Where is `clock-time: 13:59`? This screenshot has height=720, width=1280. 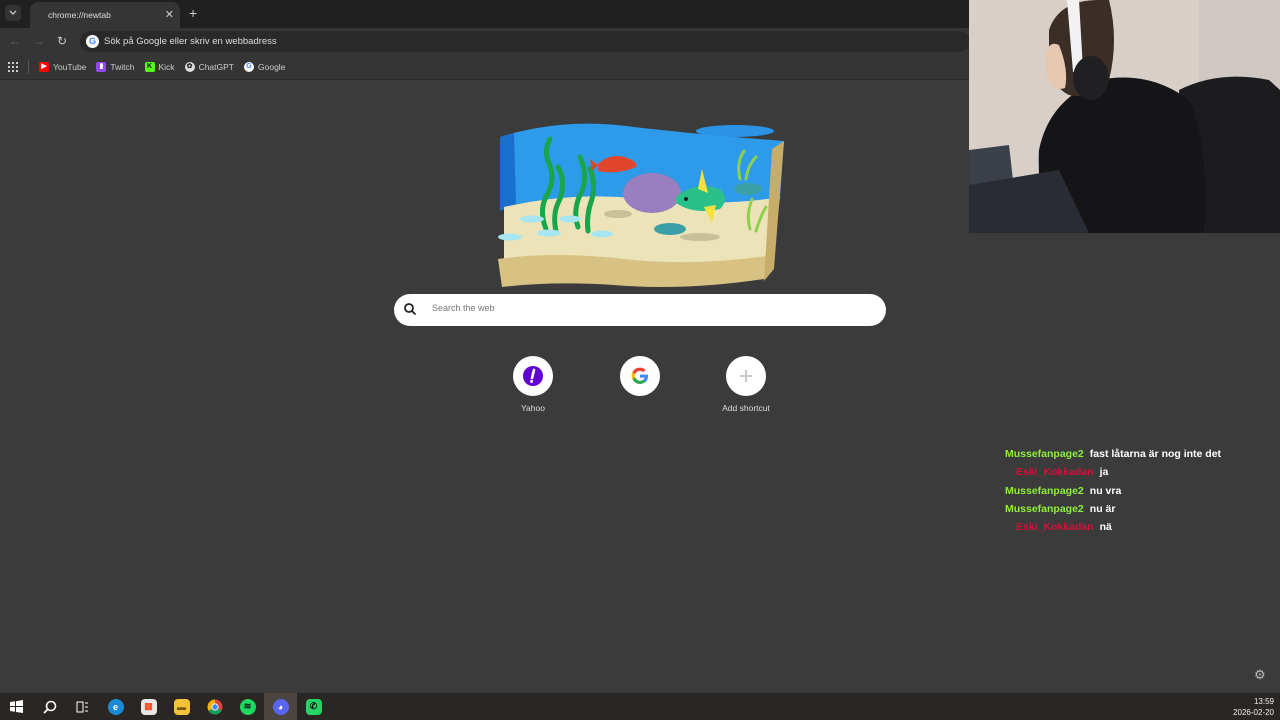
clock-time: 13:59 is located at coordinates (1263, 701).